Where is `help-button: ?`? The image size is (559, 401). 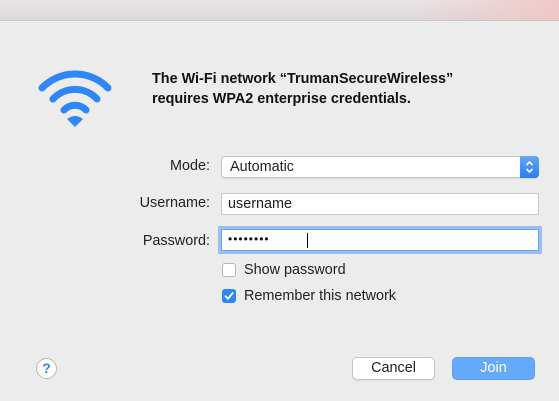
help-button: ? is located at coordinates (46, 368).